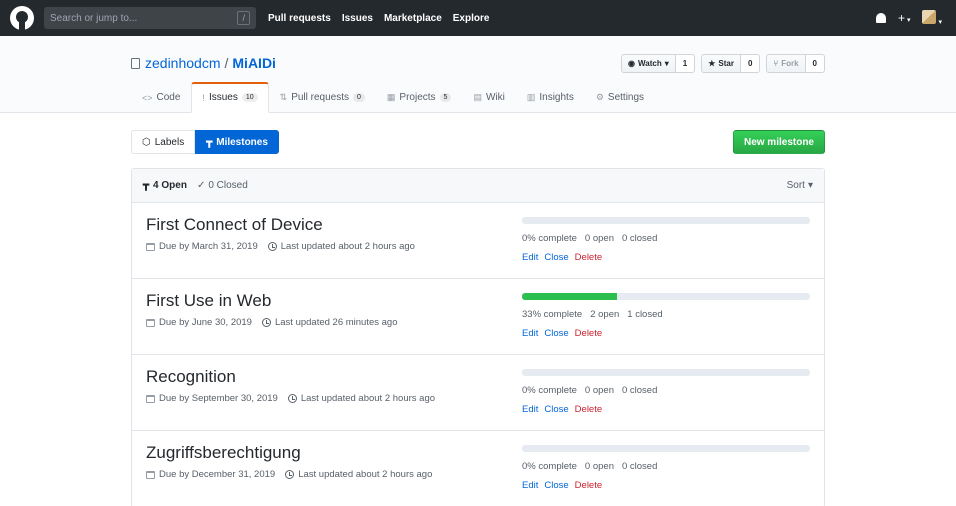 The image size is (956, 506). I want to click on tab-label: Pull requests, so click(320, 97).